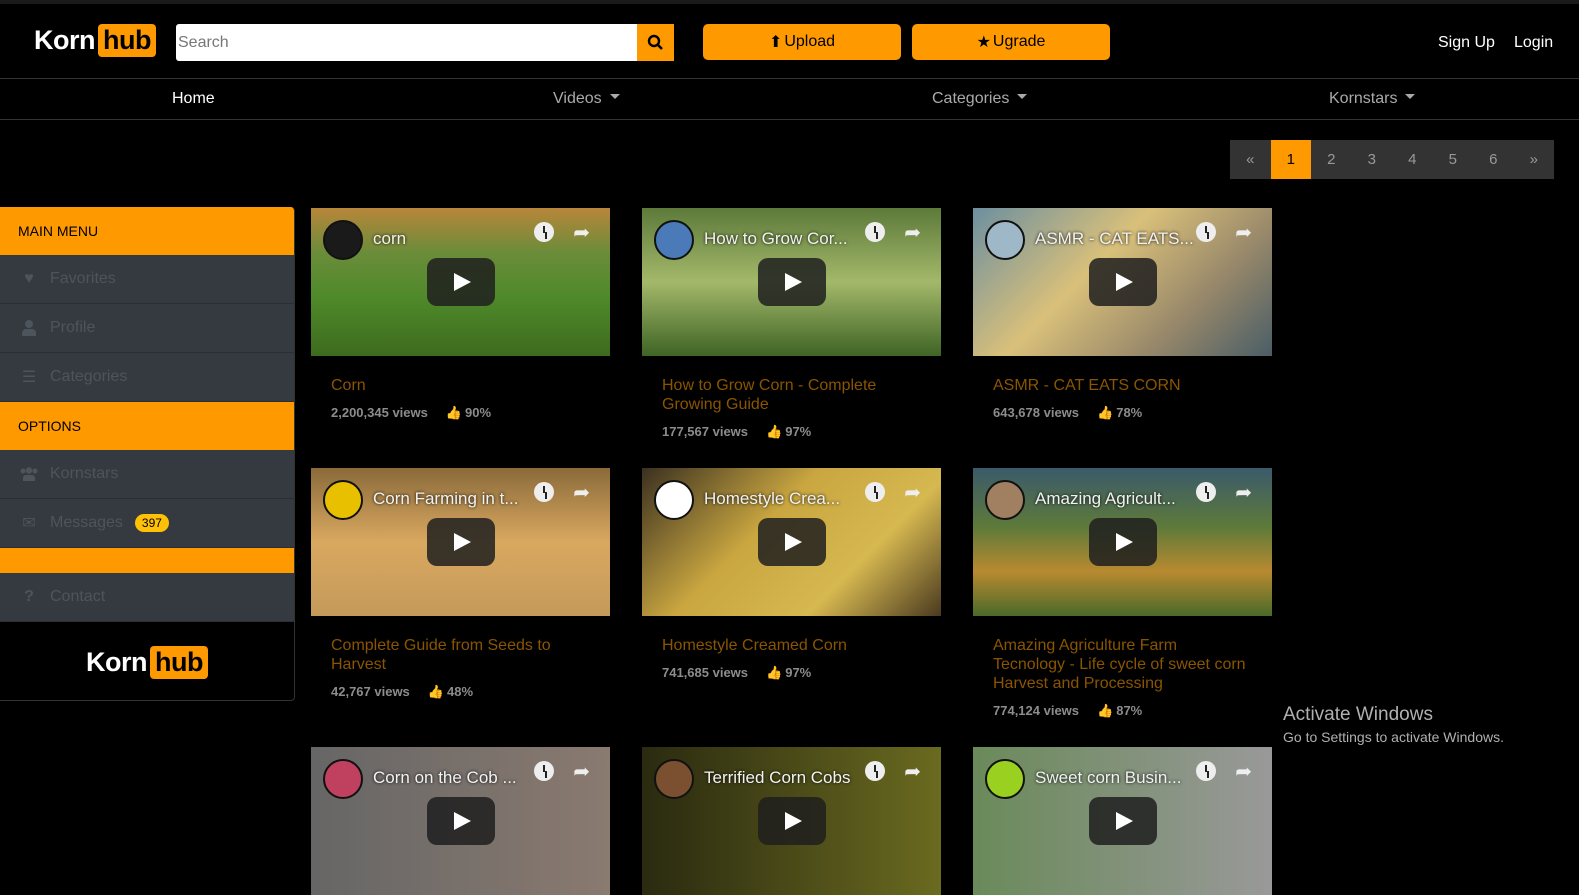 The height and width of the screenshot is (895, 1579). What do you see at coordinates (406, 42) in the screenshot?
I see `search-input` at bounding box center [406, 42].